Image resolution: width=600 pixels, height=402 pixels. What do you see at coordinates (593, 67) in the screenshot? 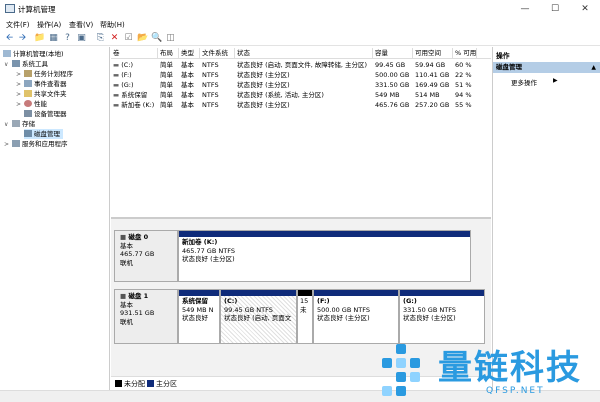
I see `collapse-arrow-icon: ▲` at bounding box center [593, 67].